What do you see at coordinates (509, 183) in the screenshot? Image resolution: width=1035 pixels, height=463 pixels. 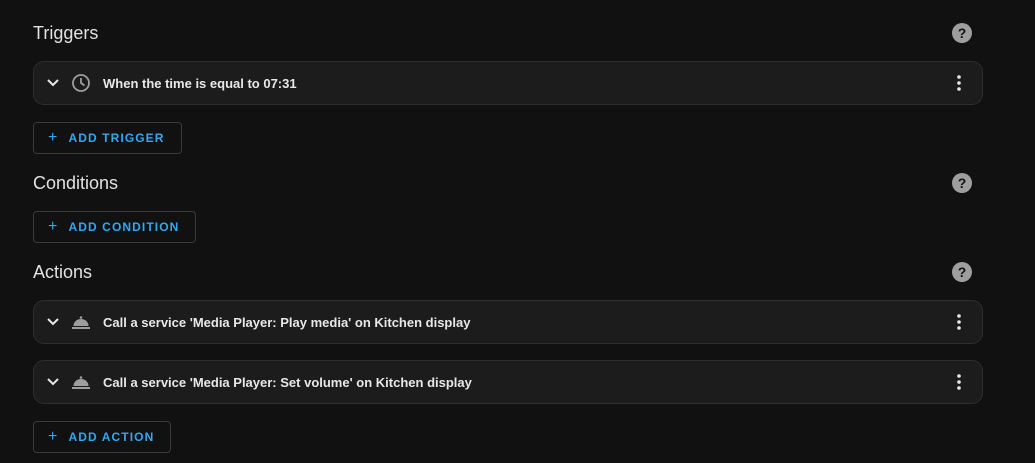 I see `conditions-header: Conditions ?` at bounding box center [509, 183].